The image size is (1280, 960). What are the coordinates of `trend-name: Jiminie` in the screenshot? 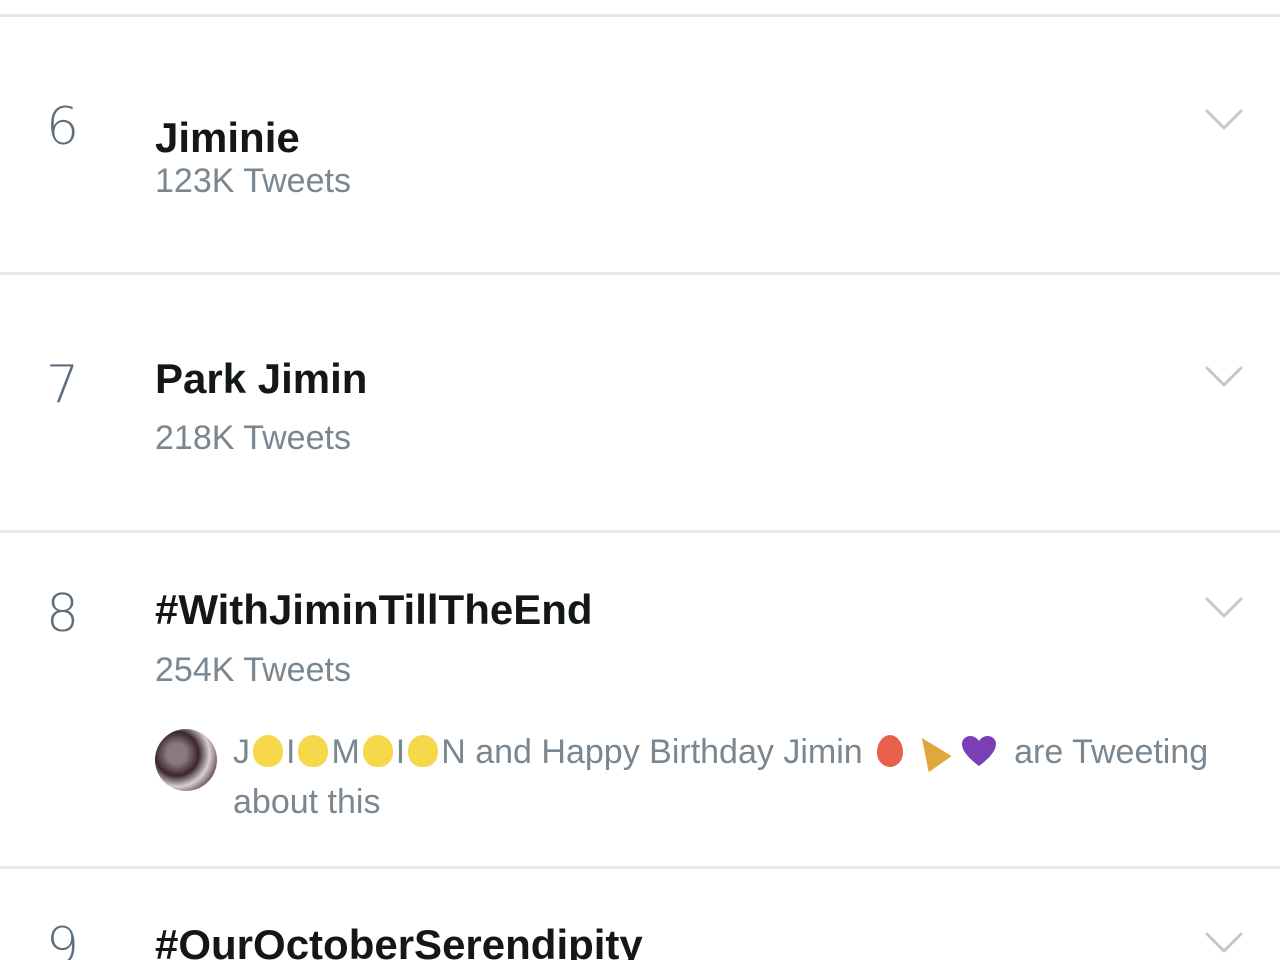 It's located at (227, 137).